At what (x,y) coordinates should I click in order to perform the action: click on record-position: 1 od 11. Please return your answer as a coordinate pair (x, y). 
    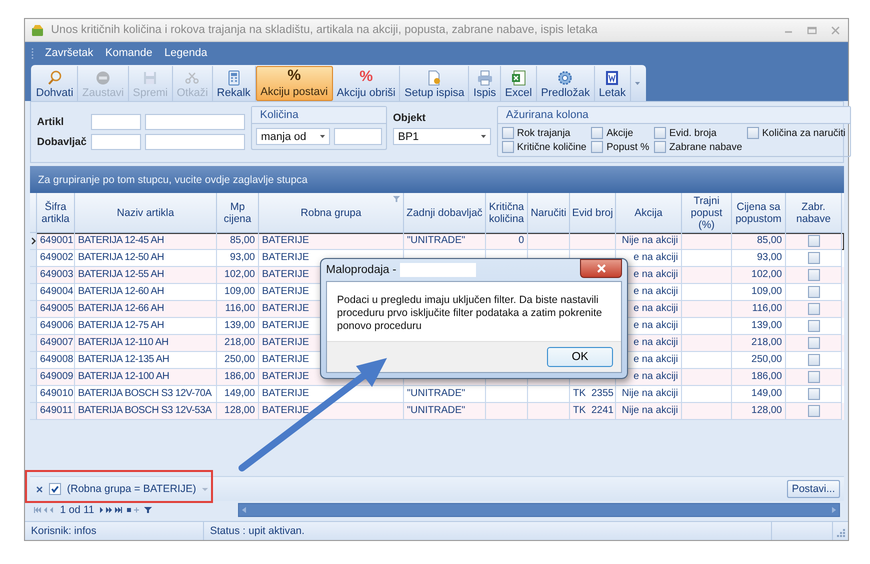
    Looking at the image, I should click on (77, 510).